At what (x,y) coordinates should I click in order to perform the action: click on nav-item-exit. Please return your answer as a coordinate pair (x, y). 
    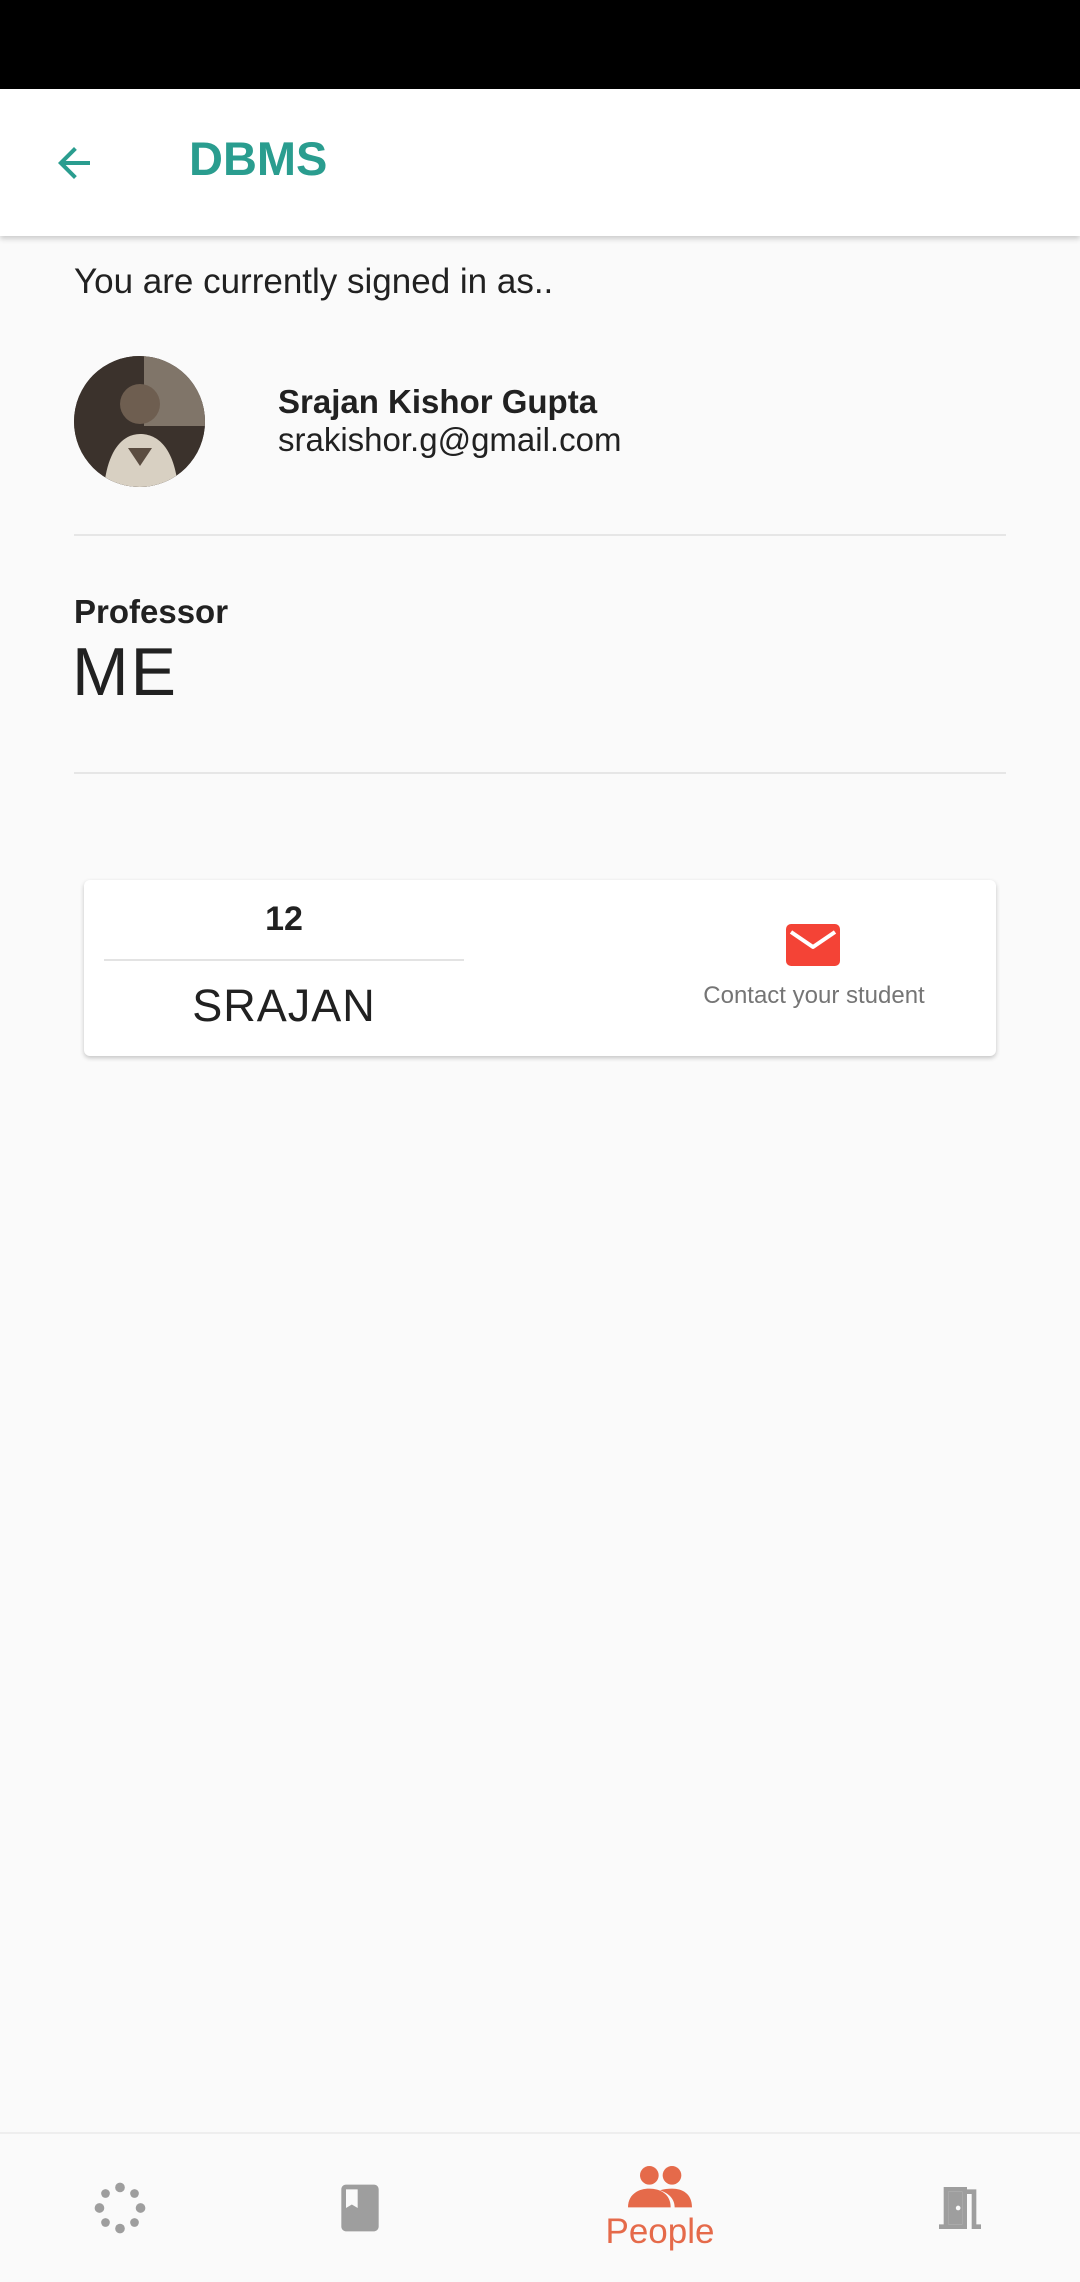
    Looking at the image, I should click on (960, 2208).